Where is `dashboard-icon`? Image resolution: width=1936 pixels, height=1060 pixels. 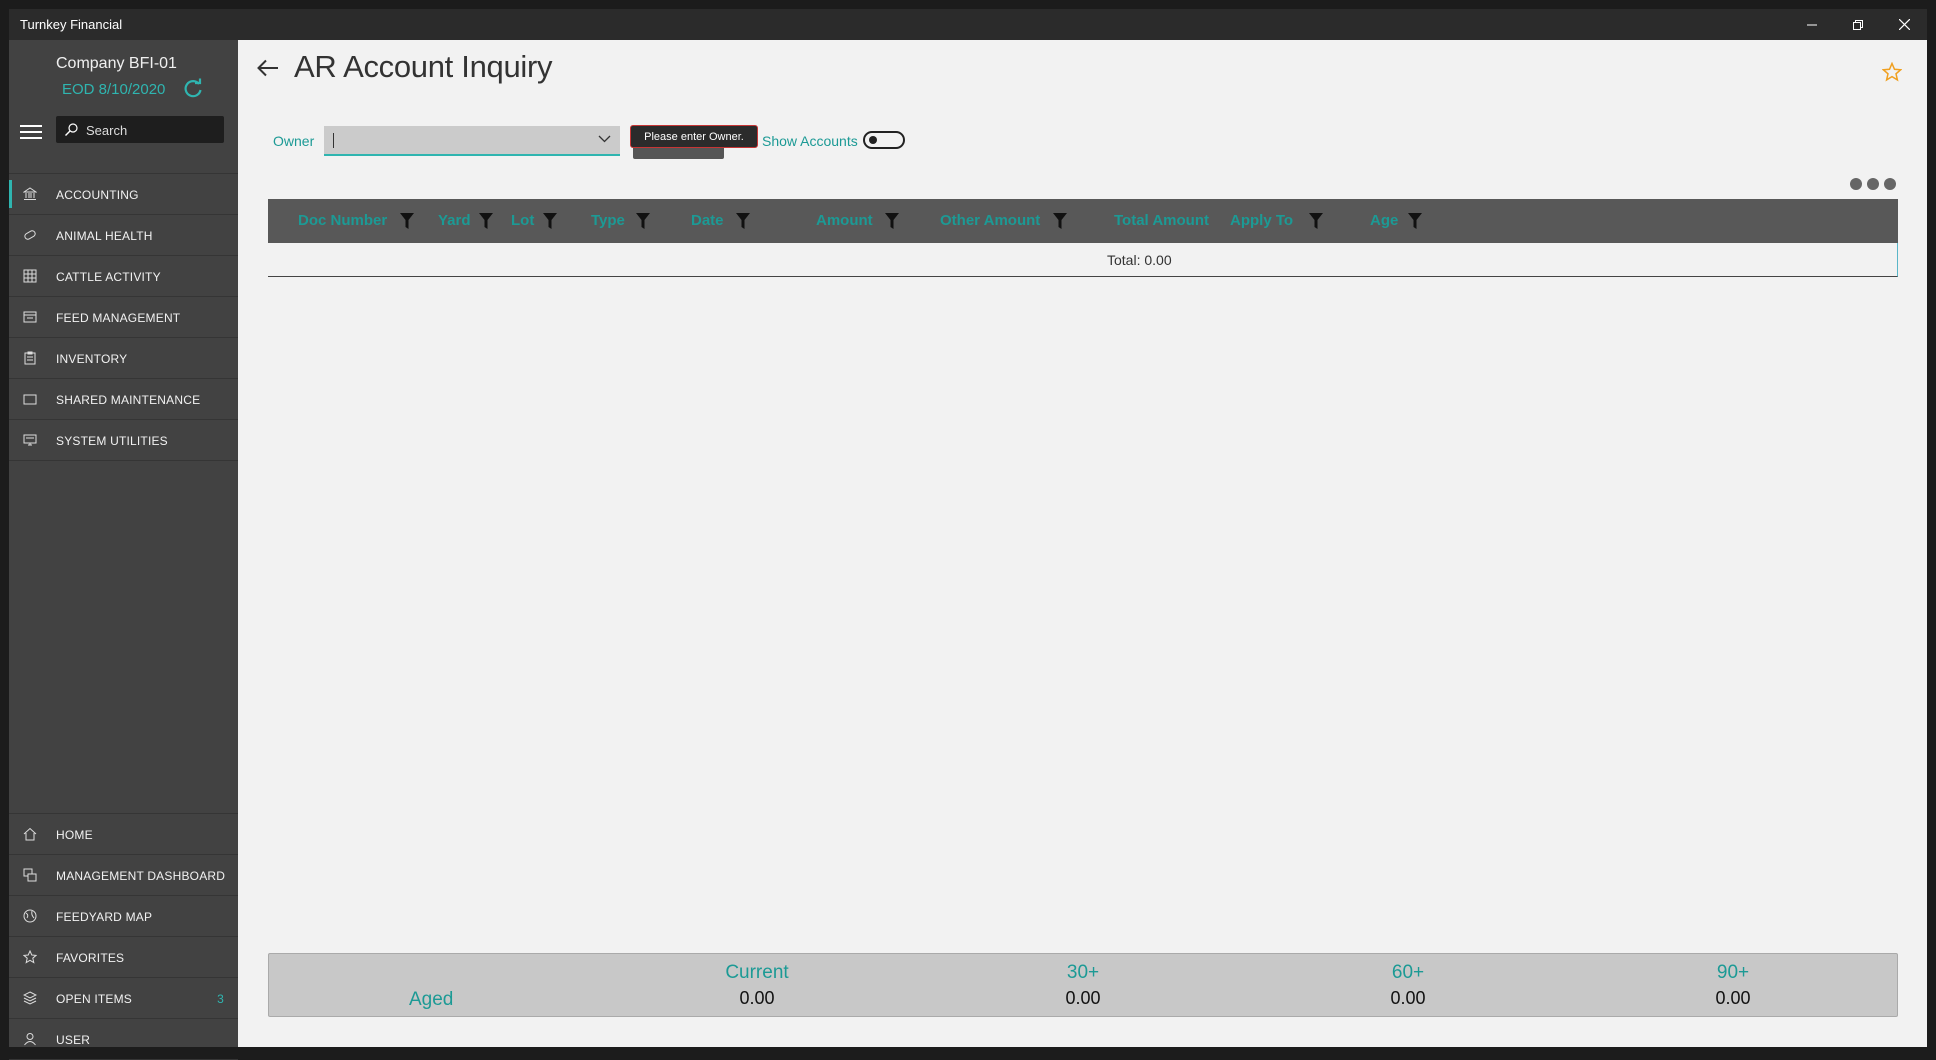
dashboard-icon is located at coordinates (30, 875).